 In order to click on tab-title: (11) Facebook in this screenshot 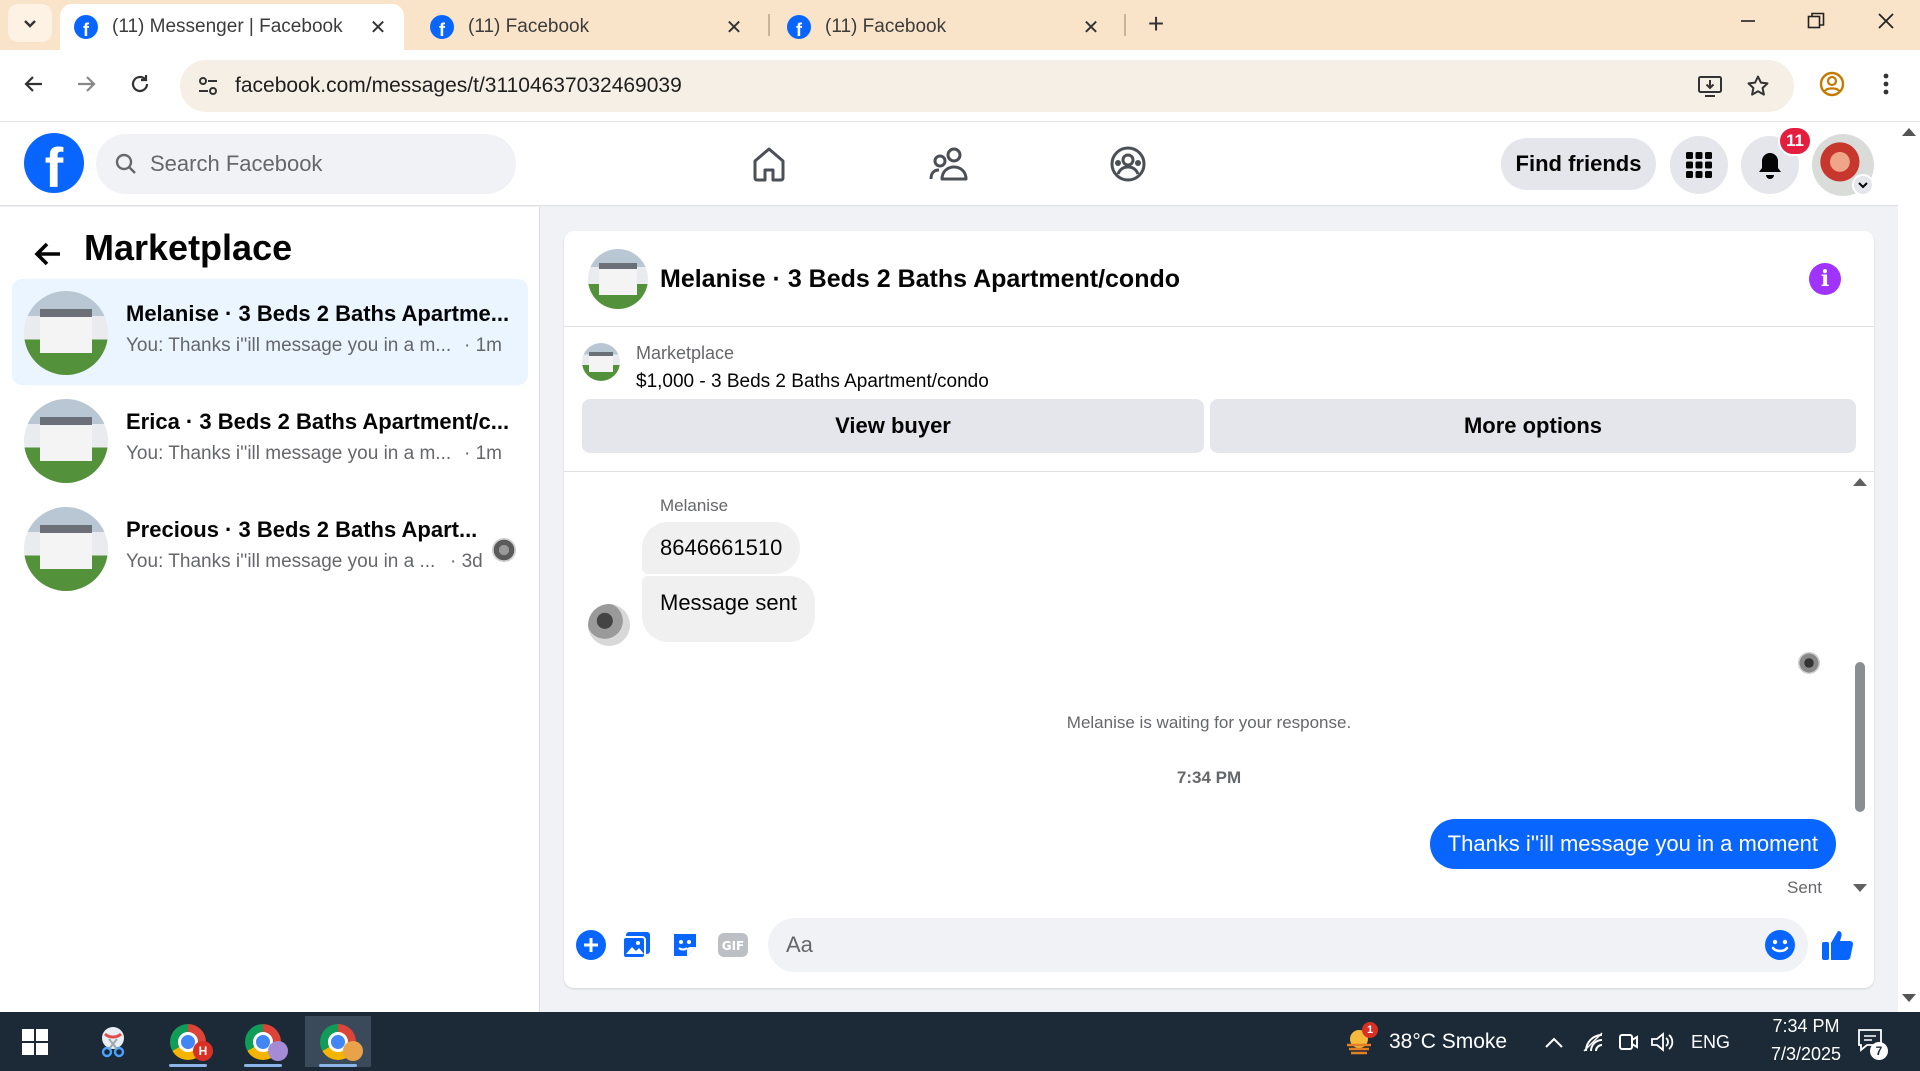, I will do `click(886, 26)`.